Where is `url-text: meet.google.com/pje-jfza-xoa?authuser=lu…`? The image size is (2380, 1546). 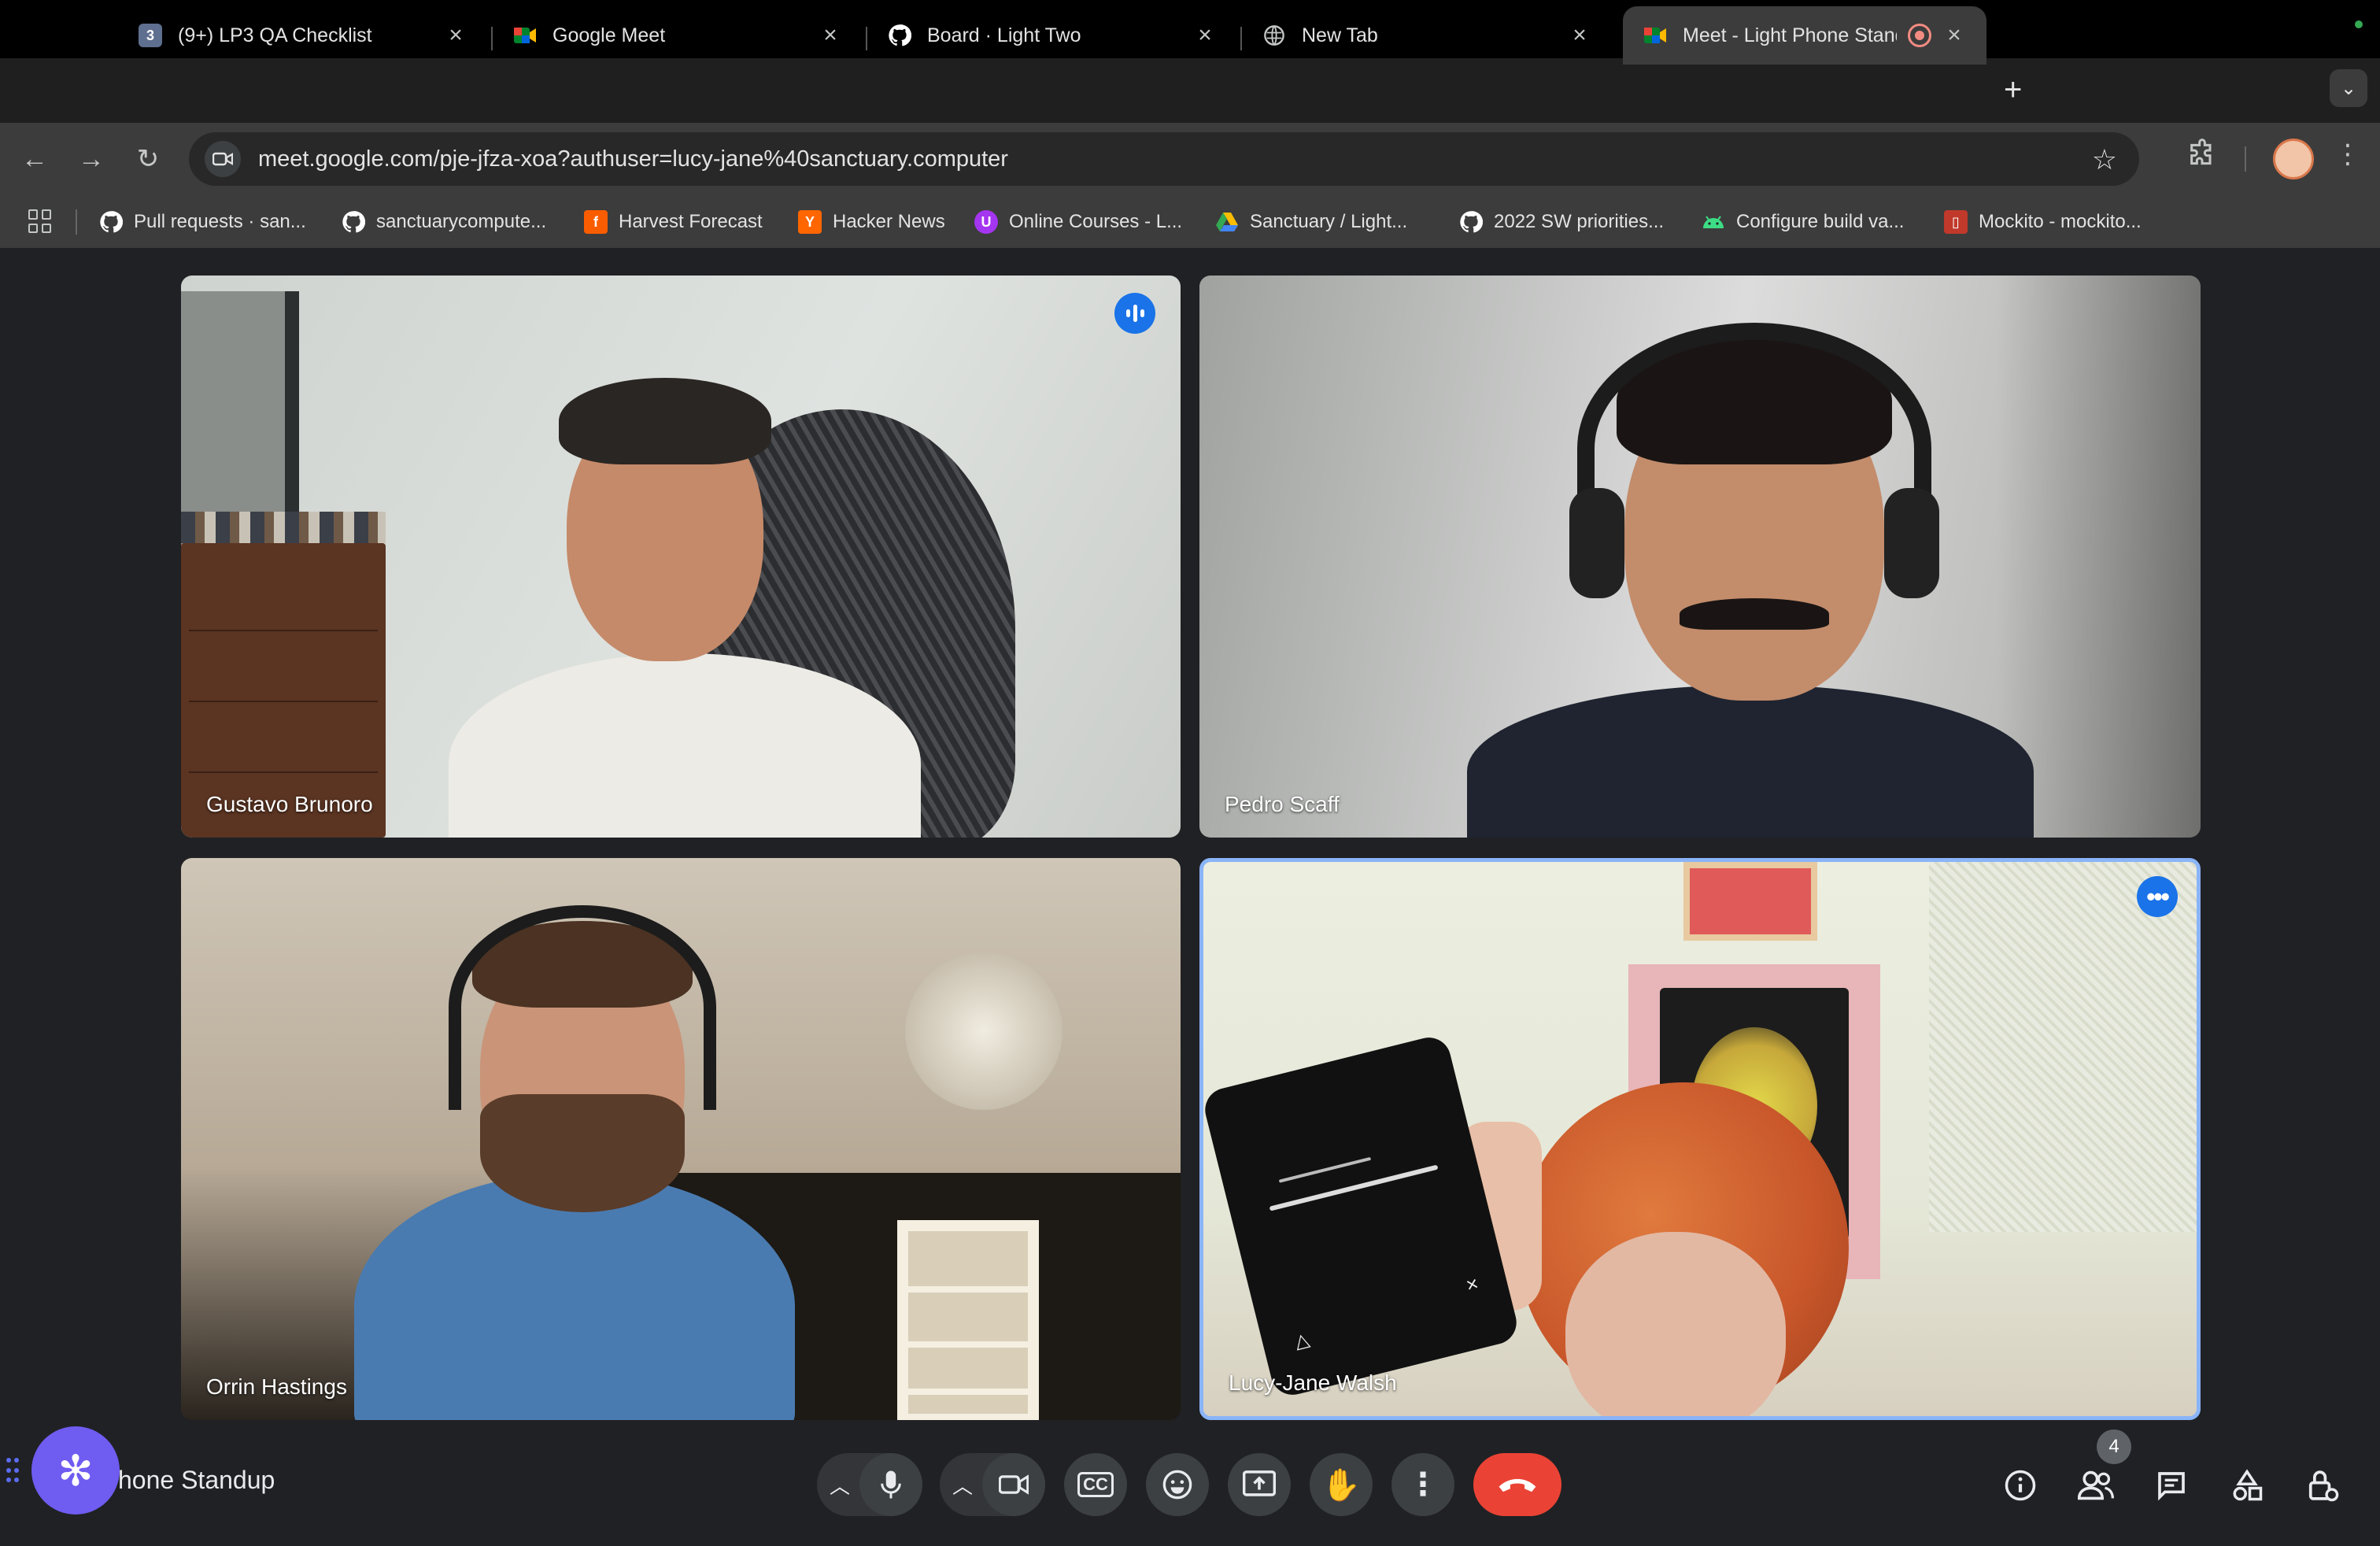 url-text: meet.google.com/pje-jfza-xoa?authuser=lu… is located at coordinates (633, 159).